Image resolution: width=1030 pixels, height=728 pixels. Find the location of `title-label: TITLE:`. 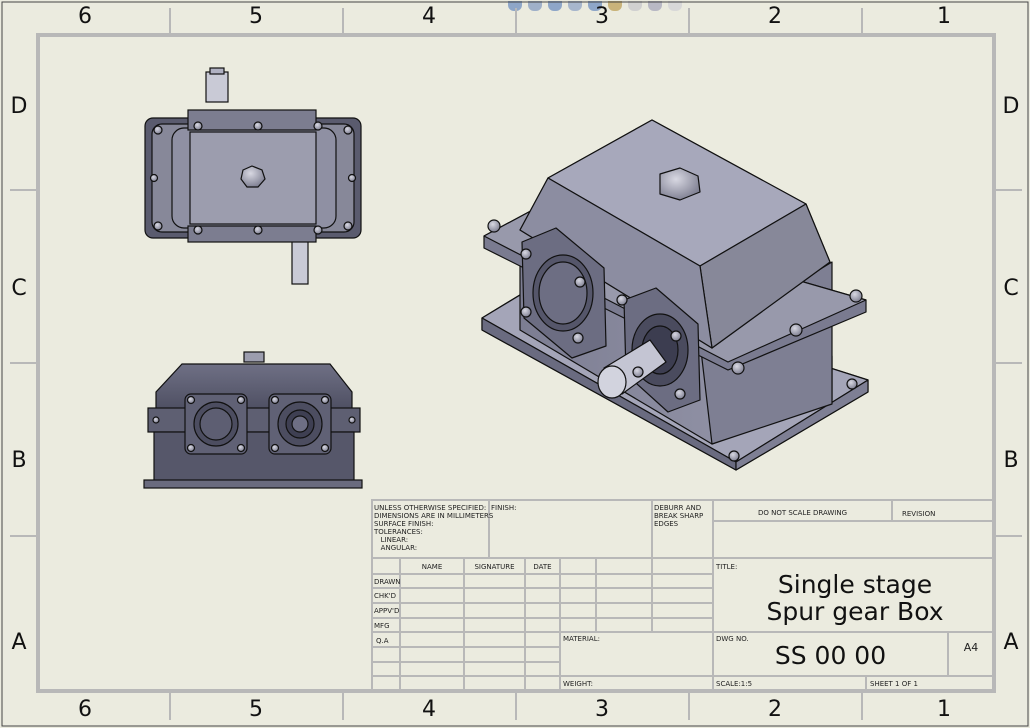

title-label: TITLE: is located at coordinates (727, 567).